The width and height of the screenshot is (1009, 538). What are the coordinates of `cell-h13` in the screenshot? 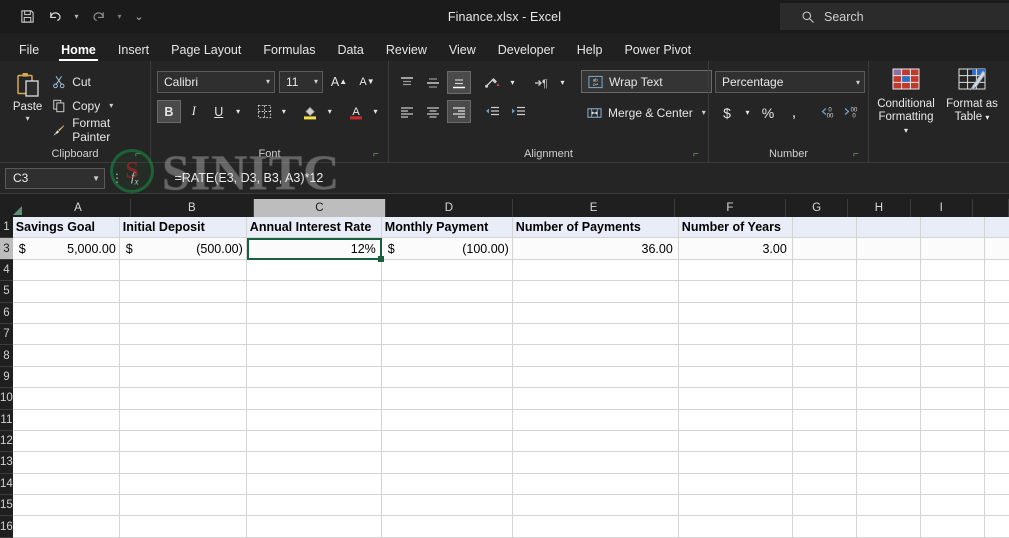 It's located at (888, 463).